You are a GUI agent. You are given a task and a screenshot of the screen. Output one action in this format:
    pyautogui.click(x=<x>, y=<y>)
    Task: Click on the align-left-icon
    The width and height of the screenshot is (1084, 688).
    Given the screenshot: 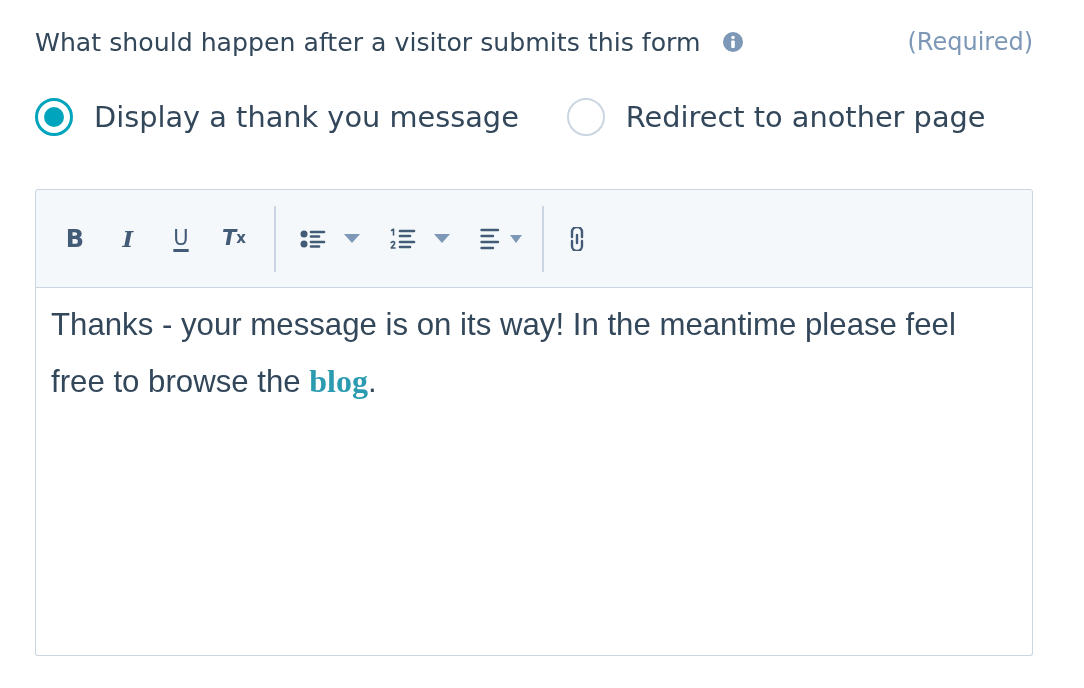 What is the action you would take?
    pyautogui.click(x=490, y=238)
    